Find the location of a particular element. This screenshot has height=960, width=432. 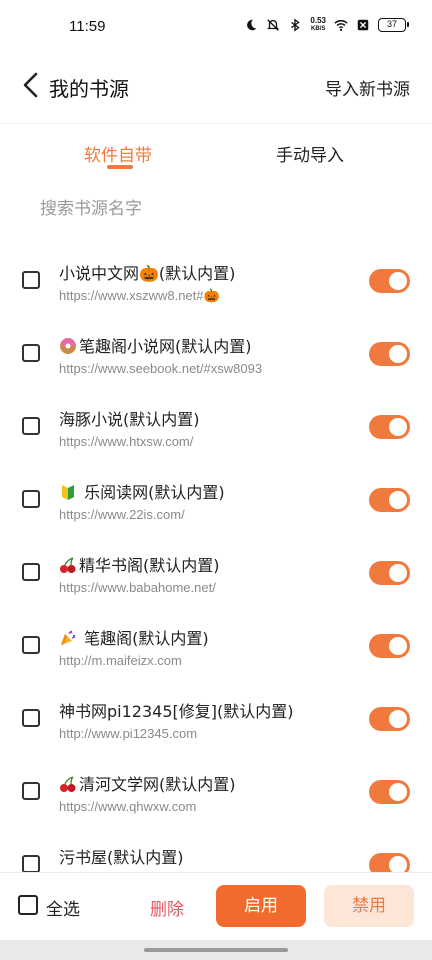

network-speed-value: 0.53 is located at coordinates (318, 20).